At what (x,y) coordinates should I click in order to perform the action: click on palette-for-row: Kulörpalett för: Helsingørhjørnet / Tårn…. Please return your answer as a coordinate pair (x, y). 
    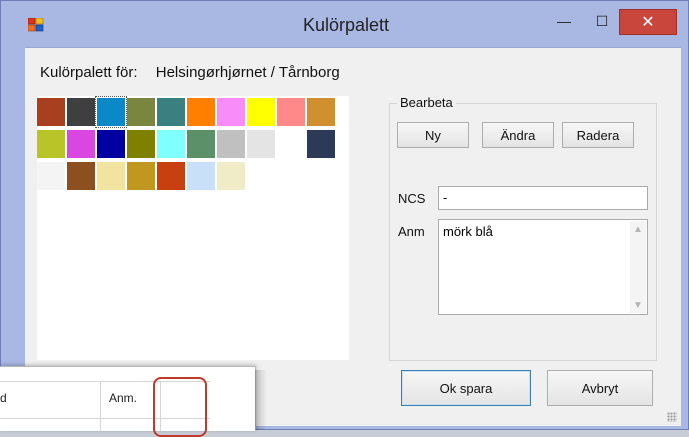
    Looking at the image, I should click on (190, 72).